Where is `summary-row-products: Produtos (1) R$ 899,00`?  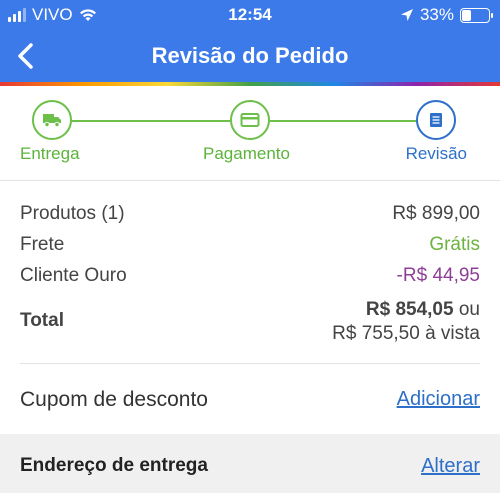
summary-row-products: Produtos (1) R$ 899,00 is located at coordinates (250, 215).